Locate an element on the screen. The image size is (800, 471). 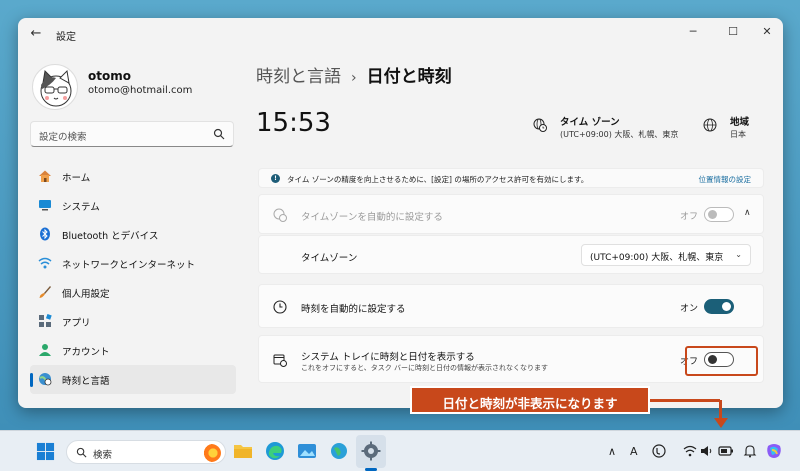
maximize-button: ☐ is located at coordinates (733, 32).